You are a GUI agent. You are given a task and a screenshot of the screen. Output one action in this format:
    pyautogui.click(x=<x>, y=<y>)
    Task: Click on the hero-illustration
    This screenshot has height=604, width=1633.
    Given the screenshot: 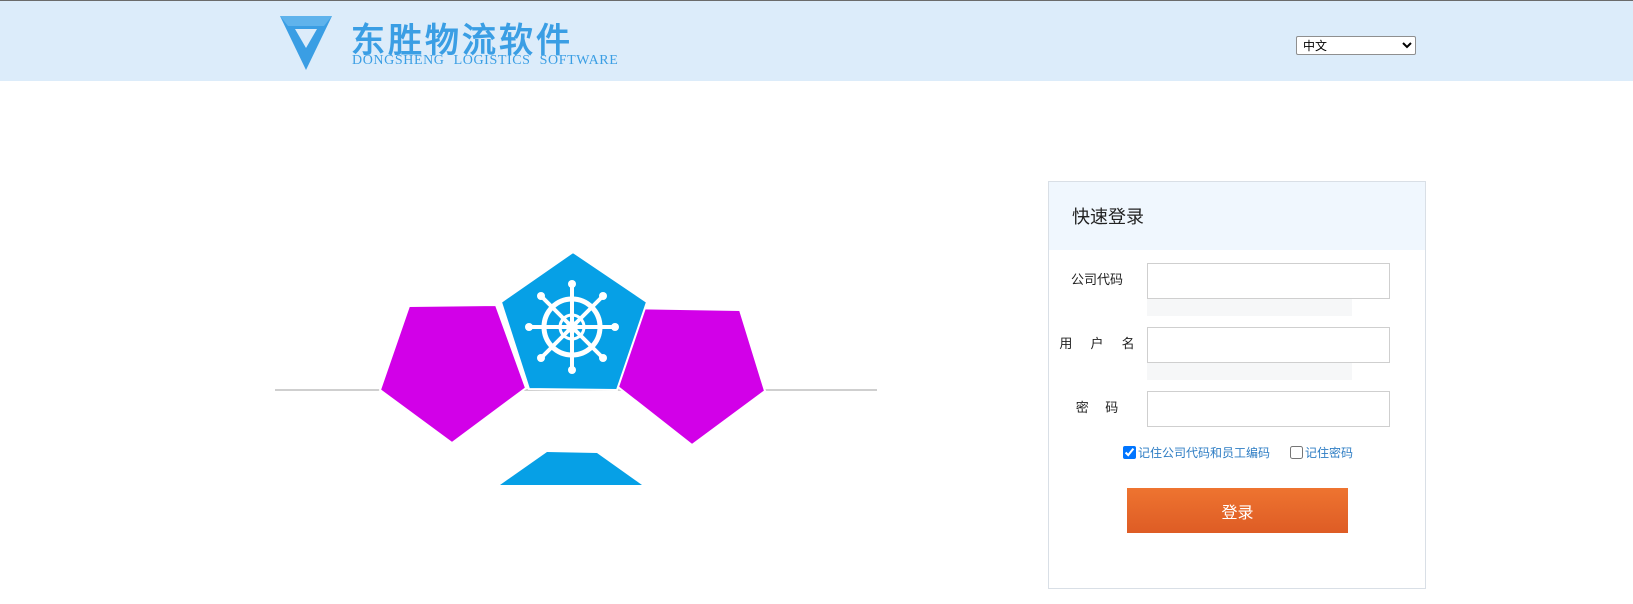 What is the action you would take?
    pyautogui.click(x=576, y=367)
    